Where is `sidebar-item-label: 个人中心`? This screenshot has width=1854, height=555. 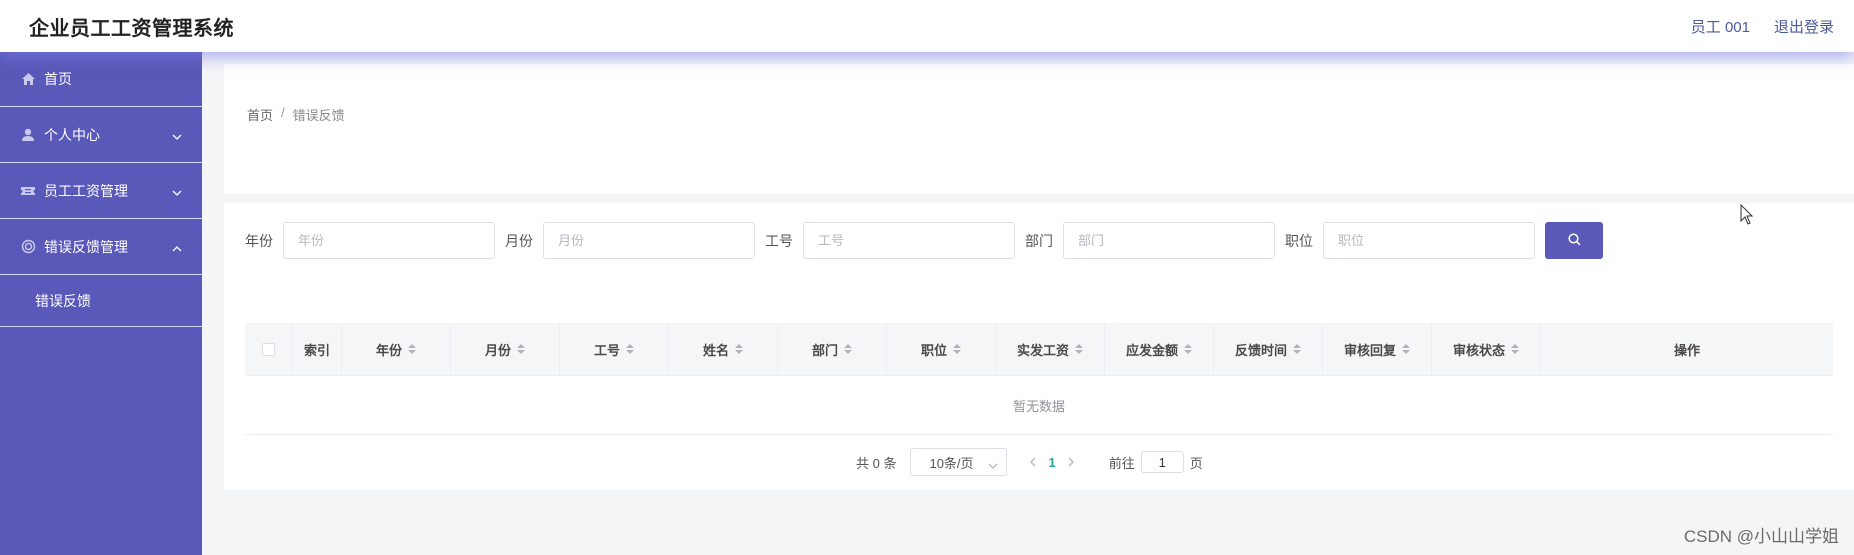
sidebar-item-label: 个人中心 is located at coordinates (72, 134).